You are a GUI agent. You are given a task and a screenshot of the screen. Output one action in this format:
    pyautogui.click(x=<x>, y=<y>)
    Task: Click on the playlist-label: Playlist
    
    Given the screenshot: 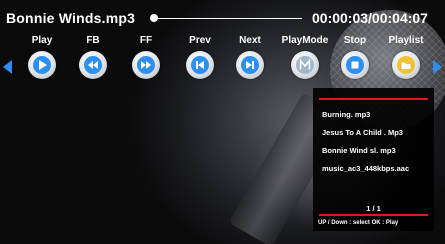 What is the action you would take?
    pyautogui.click(x=406, y=40)
    